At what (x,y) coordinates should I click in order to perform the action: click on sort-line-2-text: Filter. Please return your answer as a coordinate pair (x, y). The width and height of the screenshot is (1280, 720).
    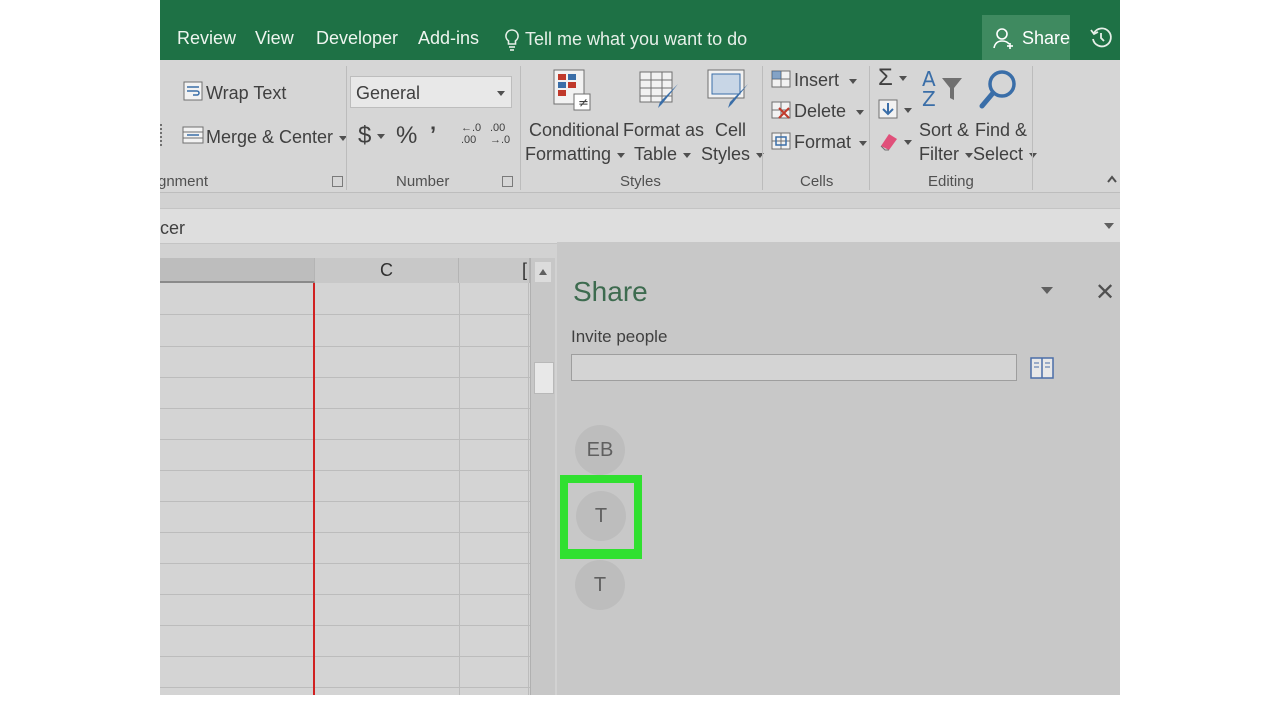
    Looking at the image, I should click on (939, 154).